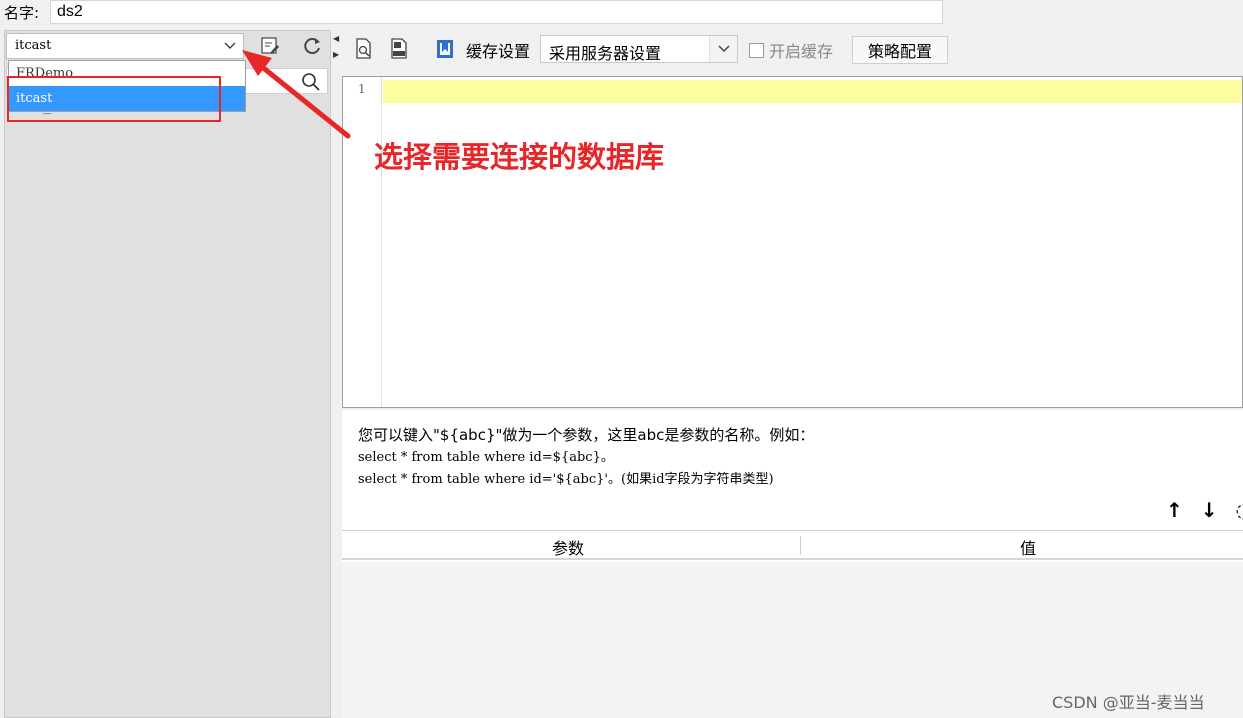 This screenshot has height=718, width=1243. Describe the element at coordinates (498, 51) in the screenshot. I see `cache-settings-label: 缓存设置` at that location.